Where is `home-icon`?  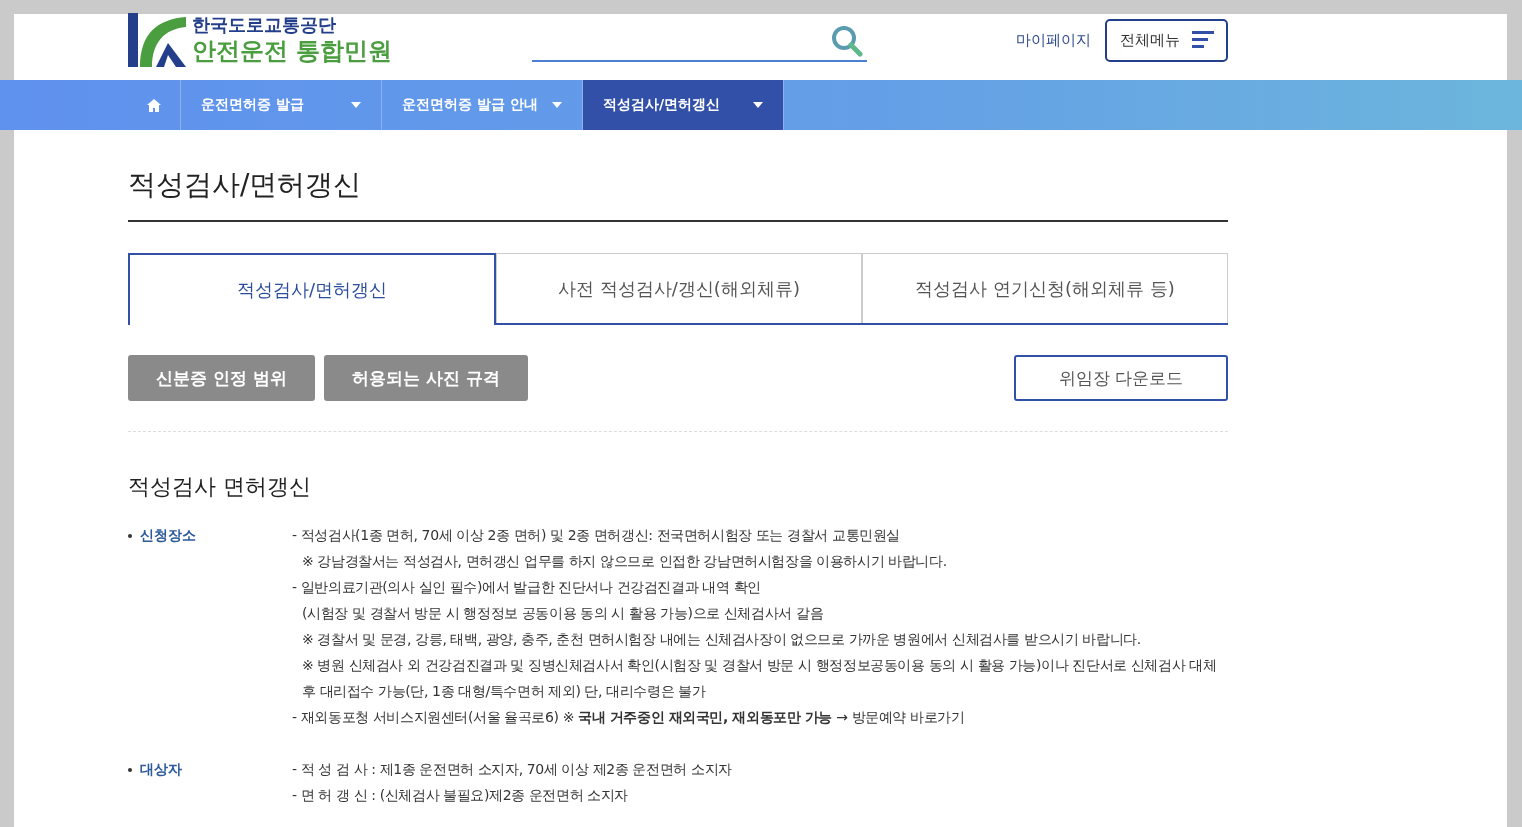
home-icon is located at coordinates (154, 105).